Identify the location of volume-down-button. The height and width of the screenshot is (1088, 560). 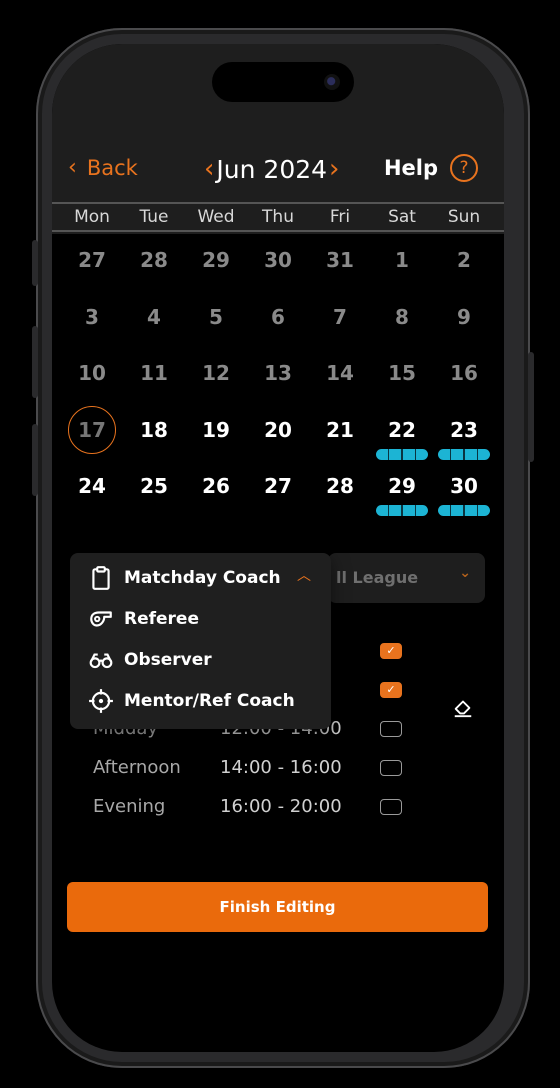
(35, 460).